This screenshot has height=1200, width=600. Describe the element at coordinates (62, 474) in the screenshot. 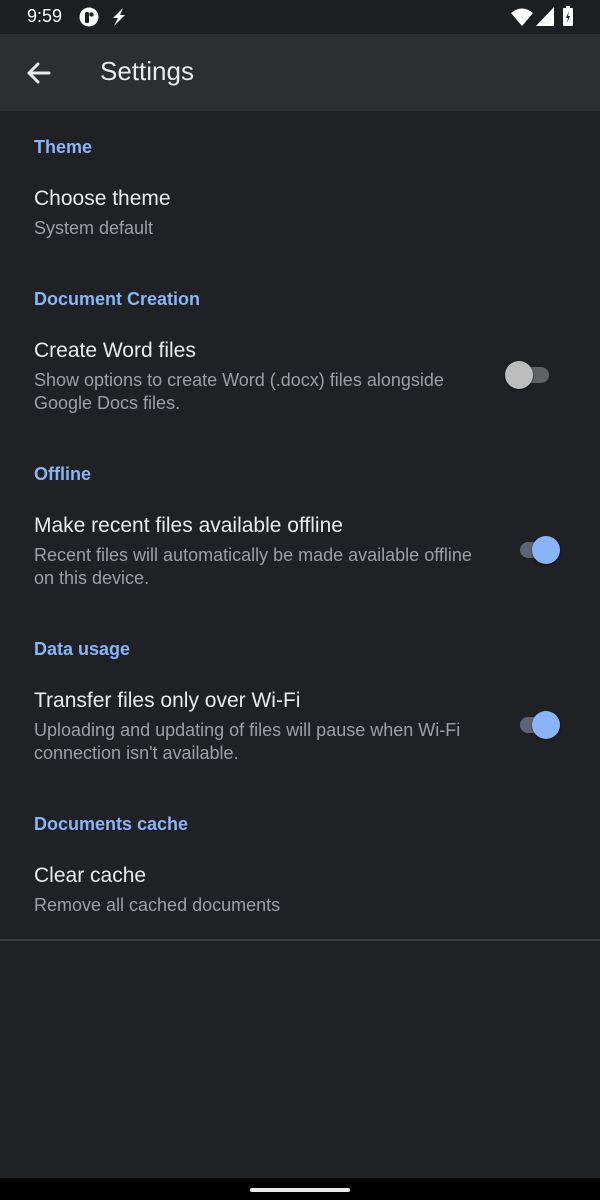

I see `section-header-offline: Offline` at that location.